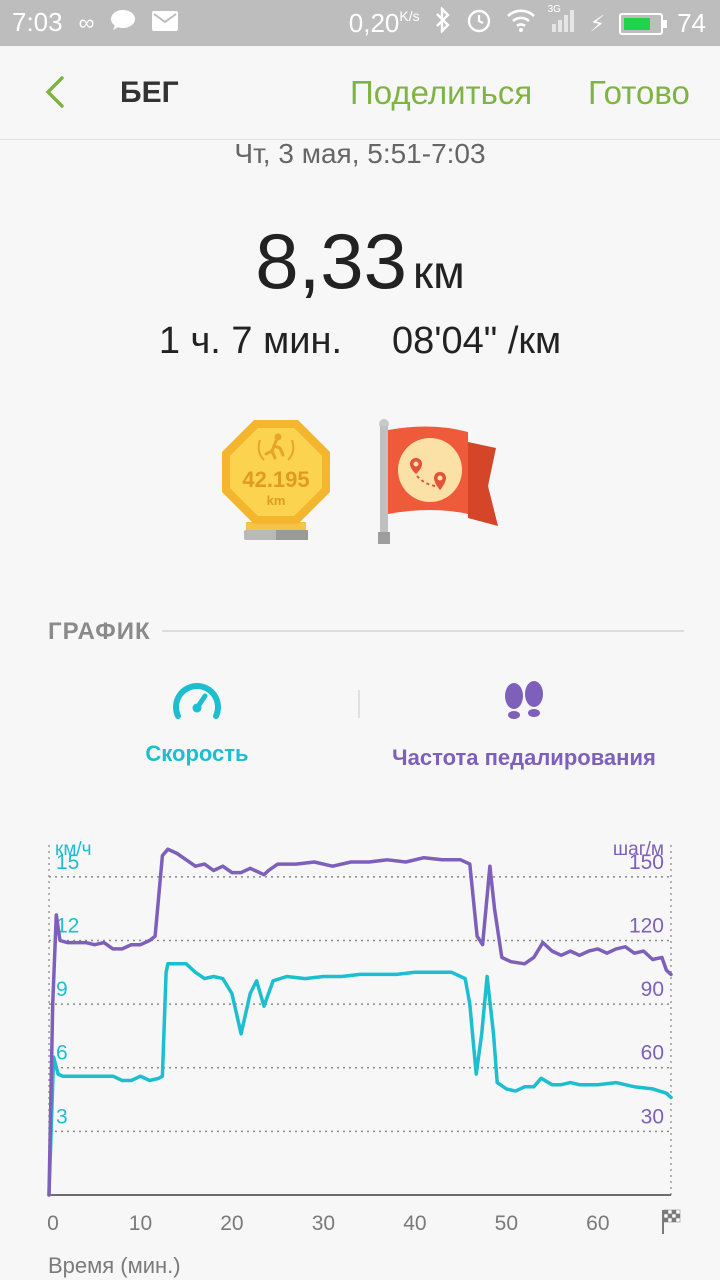 This screenshot has height=1280, width=720. Describe the element at coordinates (646, 925) in the screenshot. I see `y-right-tick-label: 120` at that location.